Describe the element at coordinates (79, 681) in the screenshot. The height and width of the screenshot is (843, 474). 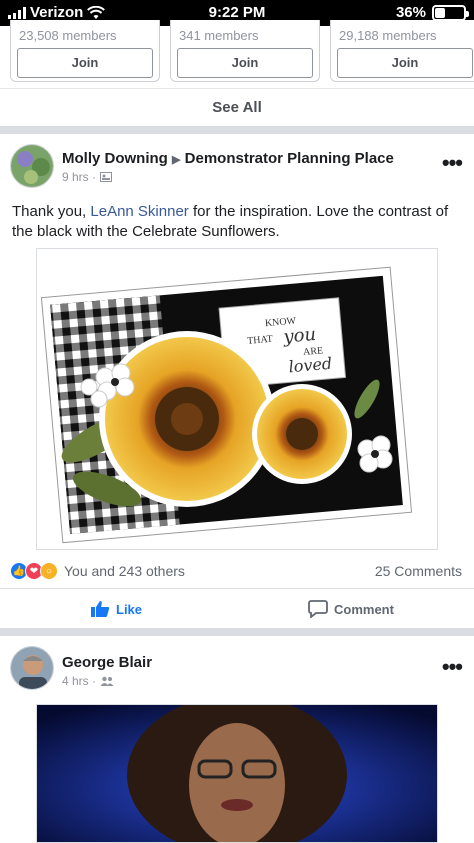
I see `post-time: 4 hrs ·` at that location.